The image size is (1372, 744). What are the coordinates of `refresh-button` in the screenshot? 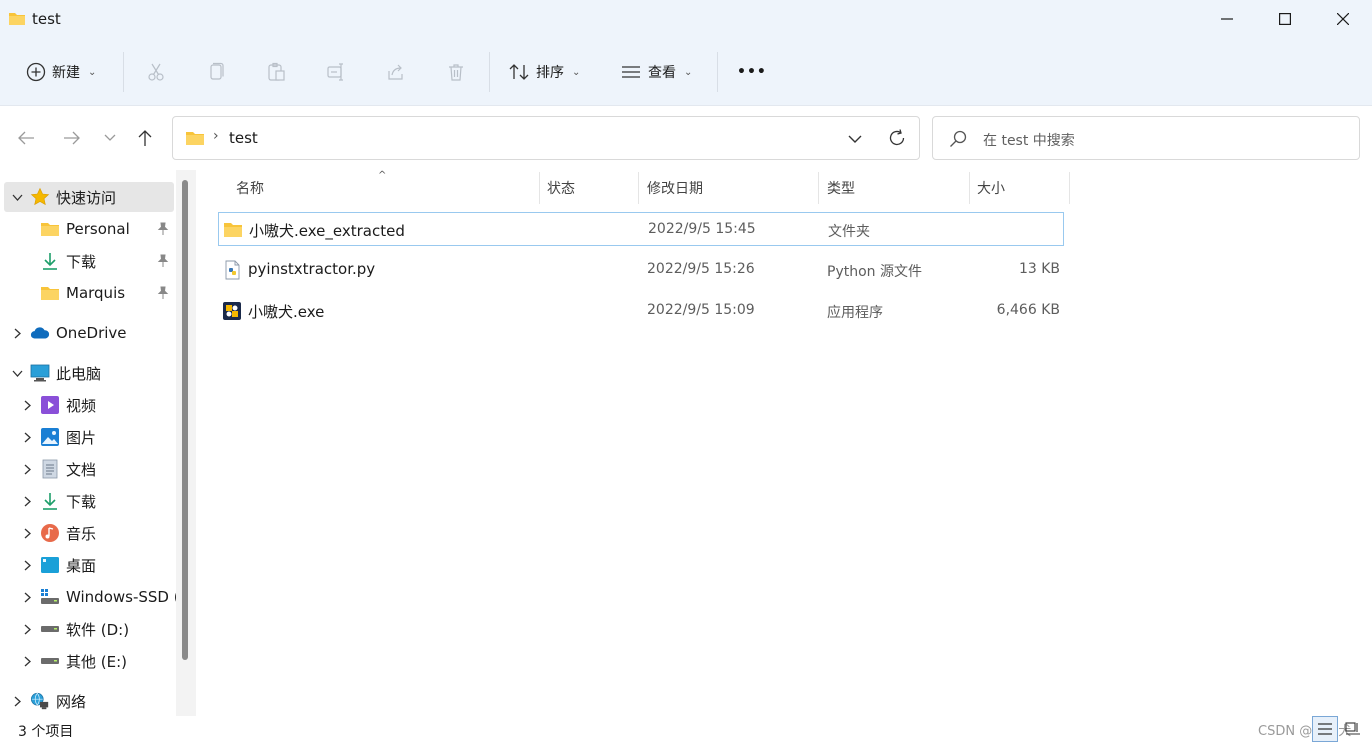 It's located at (898, 139).